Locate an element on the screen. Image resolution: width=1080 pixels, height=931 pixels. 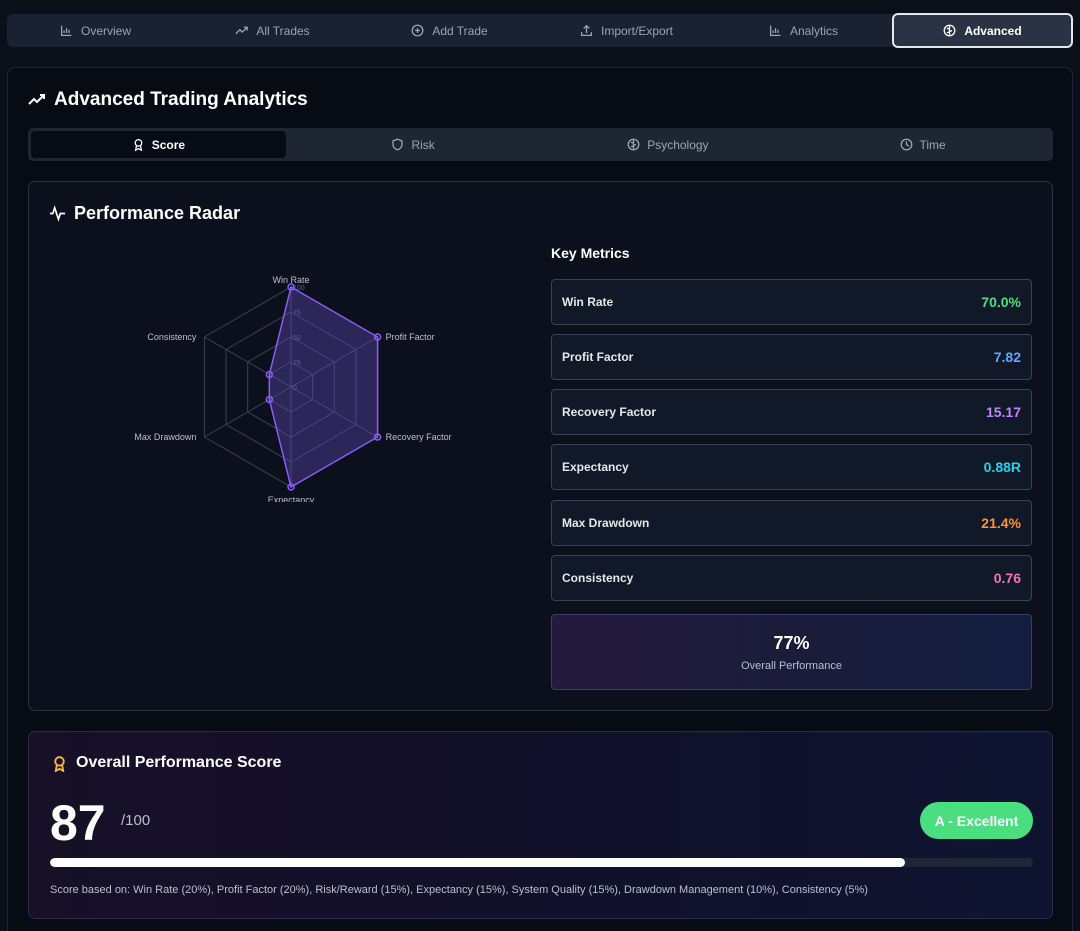
metric-consistency: Consistency 0.76 is located at coordinates (791, 578).